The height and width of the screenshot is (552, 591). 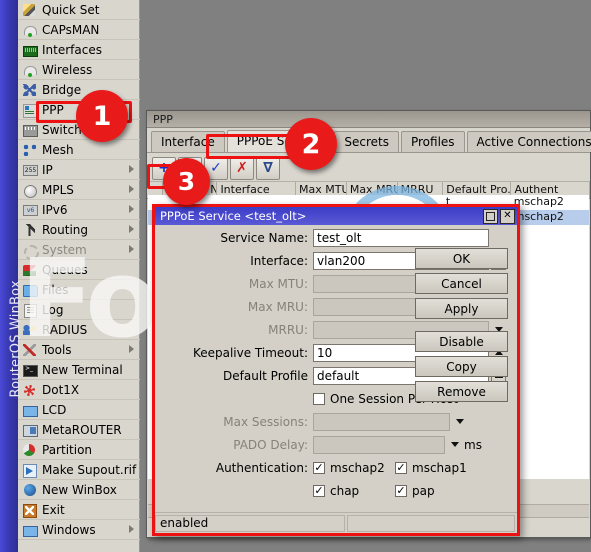 What do you see at coordinates (368, 119) in the screenshot?
I see `ppp-window-titlebar: PPP` at bounding box center [368, 119].